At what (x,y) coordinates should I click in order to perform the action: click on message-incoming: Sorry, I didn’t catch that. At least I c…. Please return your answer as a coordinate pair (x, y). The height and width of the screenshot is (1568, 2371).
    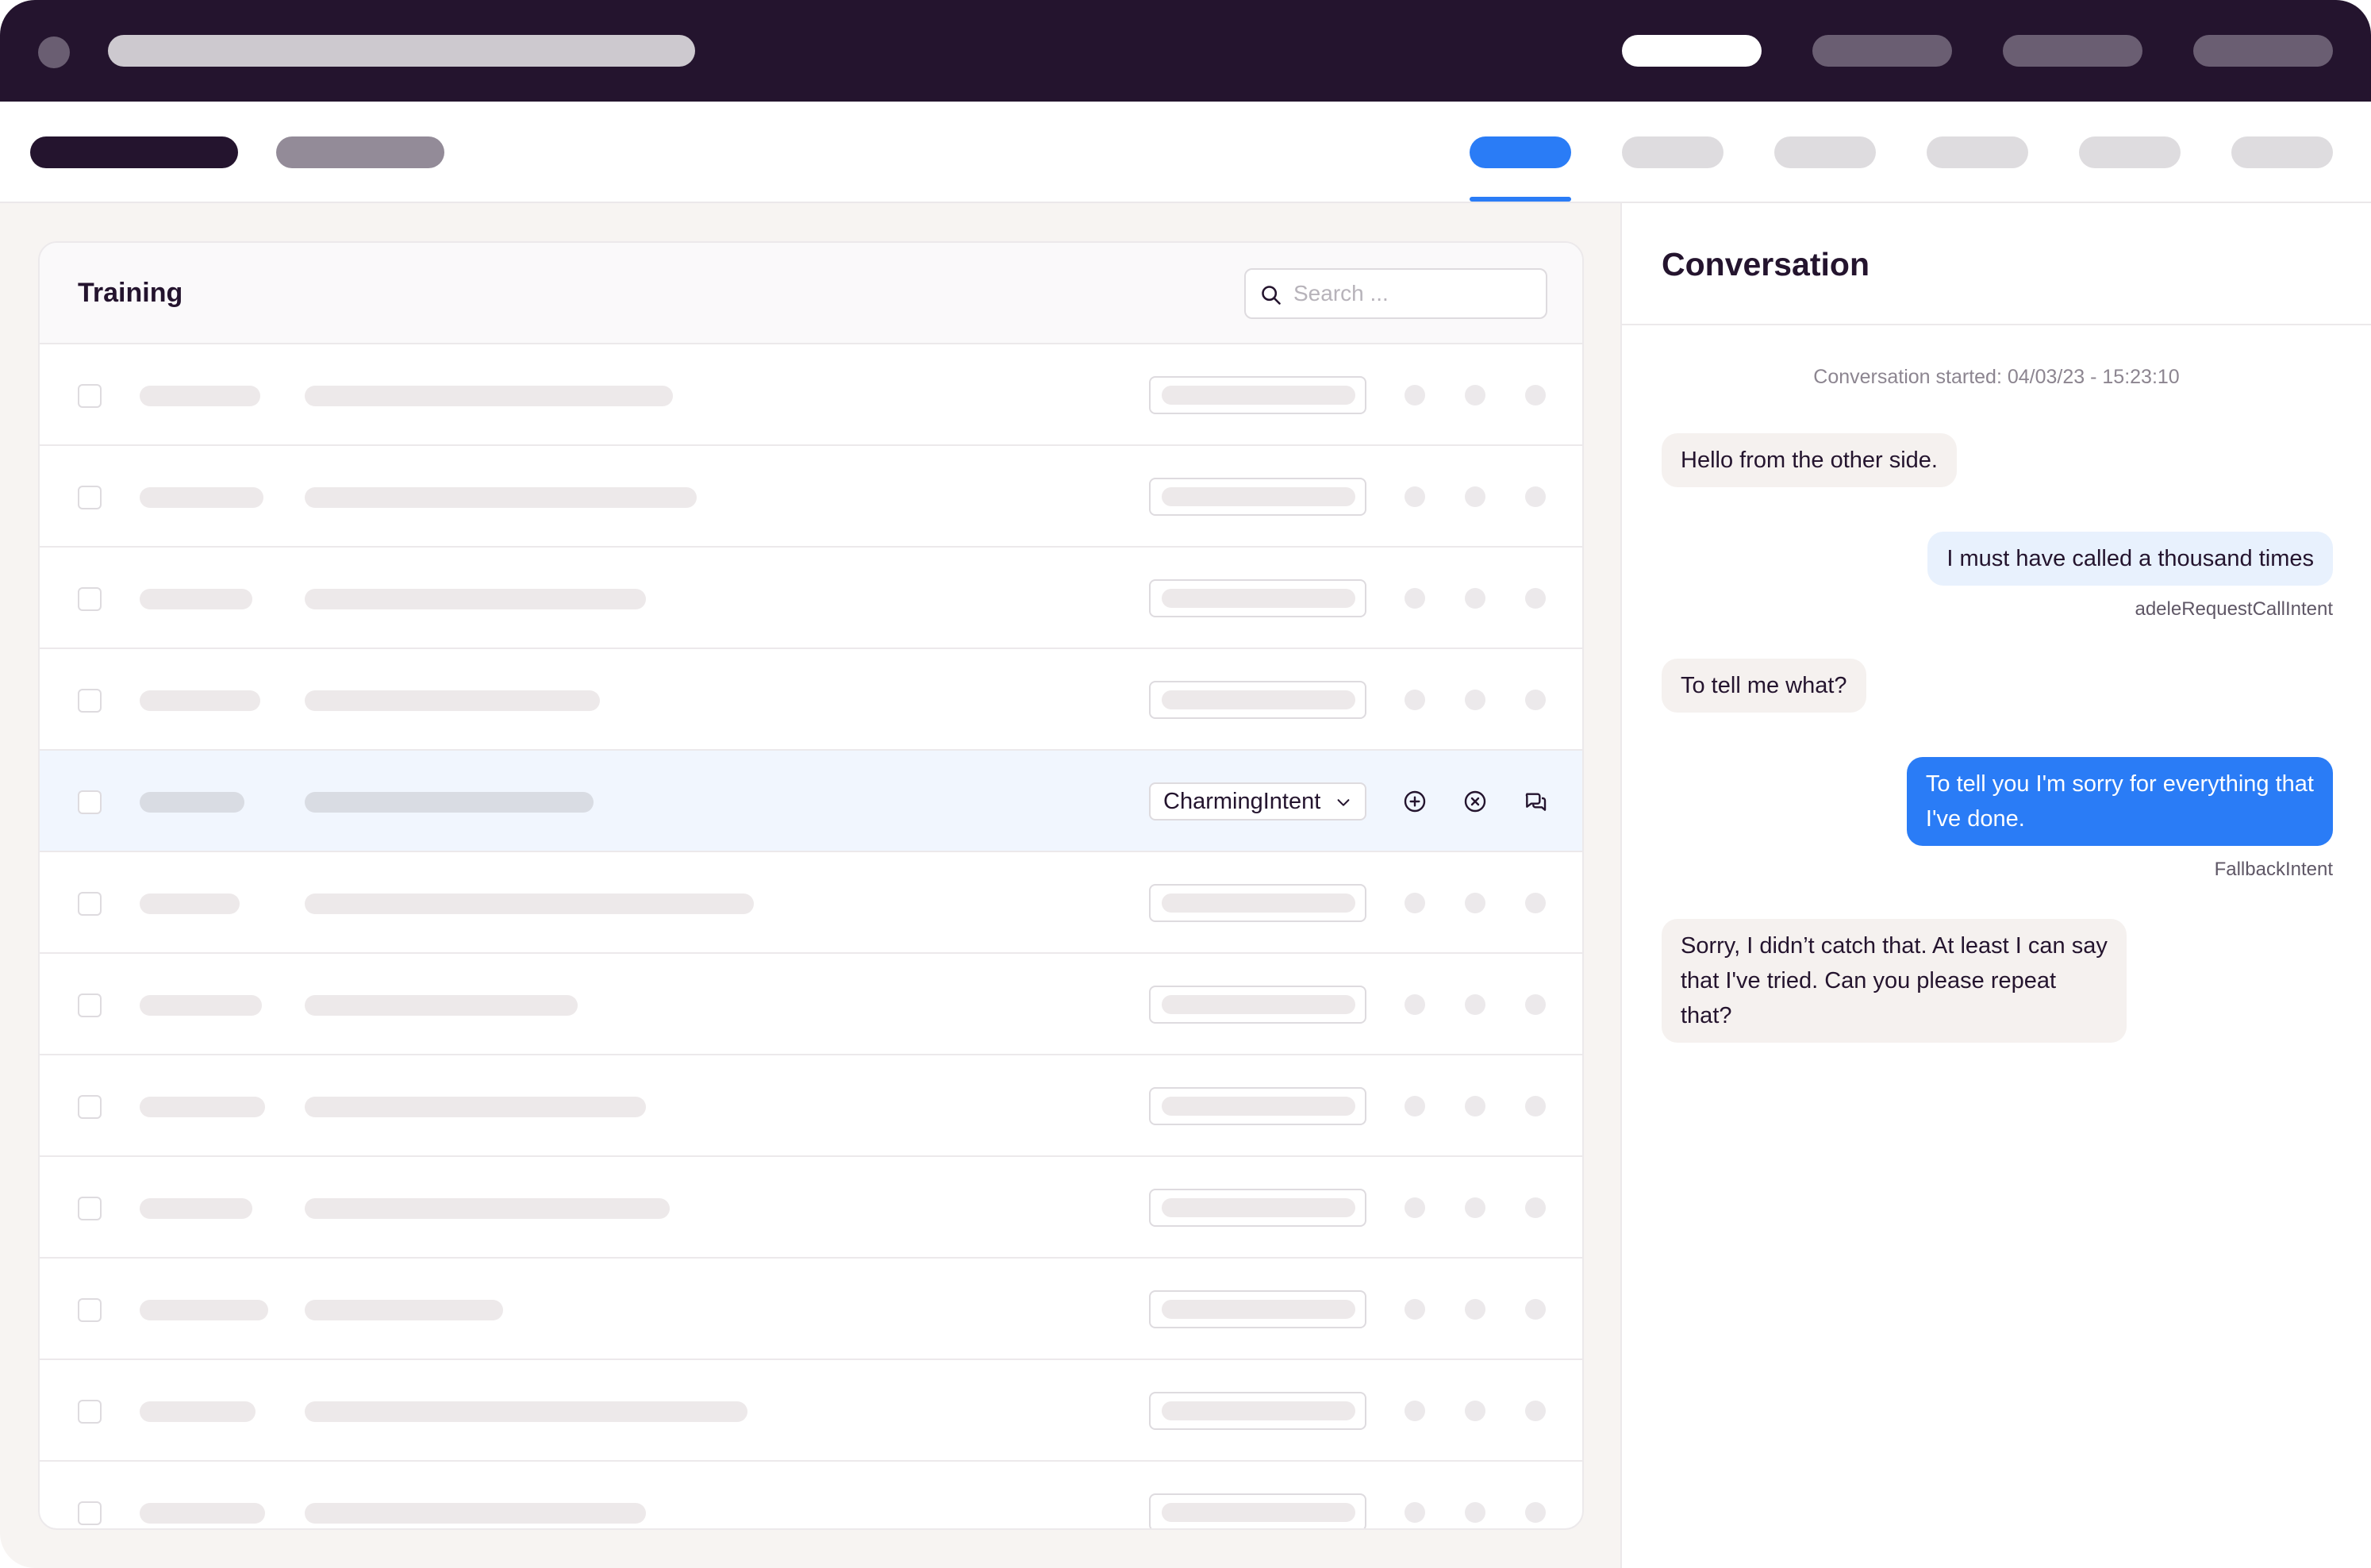
    Looking at the image, I should click on (1894, 981).